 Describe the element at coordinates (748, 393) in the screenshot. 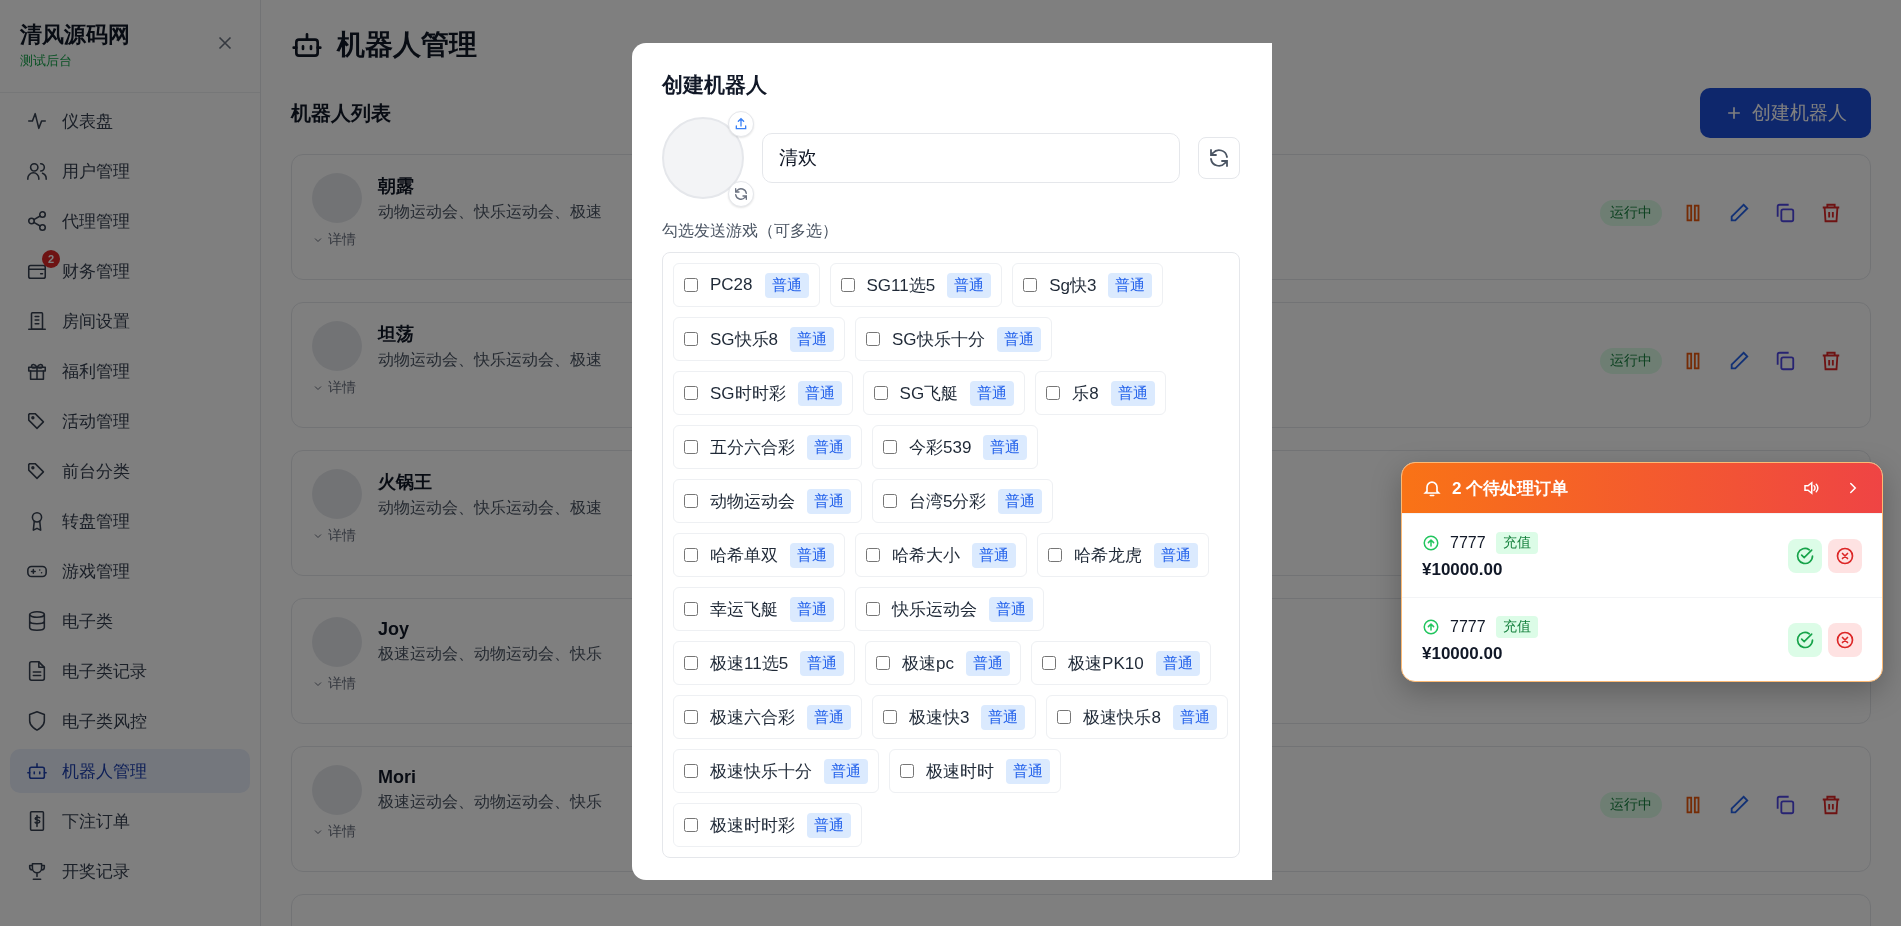

I see `game-name: SG时时彩` at that location.